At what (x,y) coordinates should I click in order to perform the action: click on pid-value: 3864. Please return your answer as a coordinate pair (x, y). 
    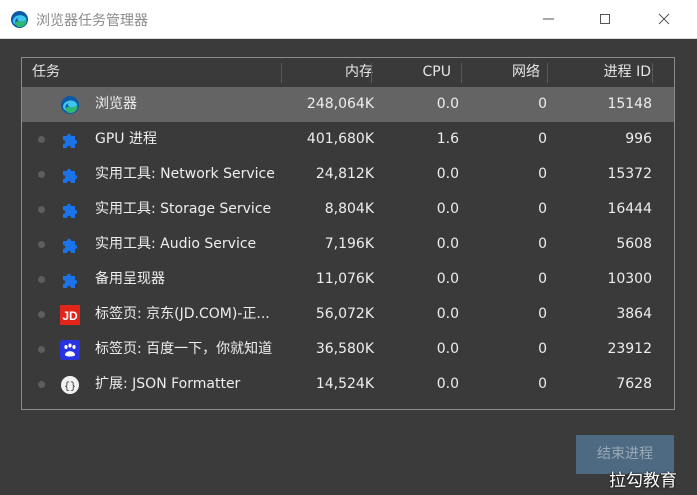
    Looking at the image, I should click on (634, 314).